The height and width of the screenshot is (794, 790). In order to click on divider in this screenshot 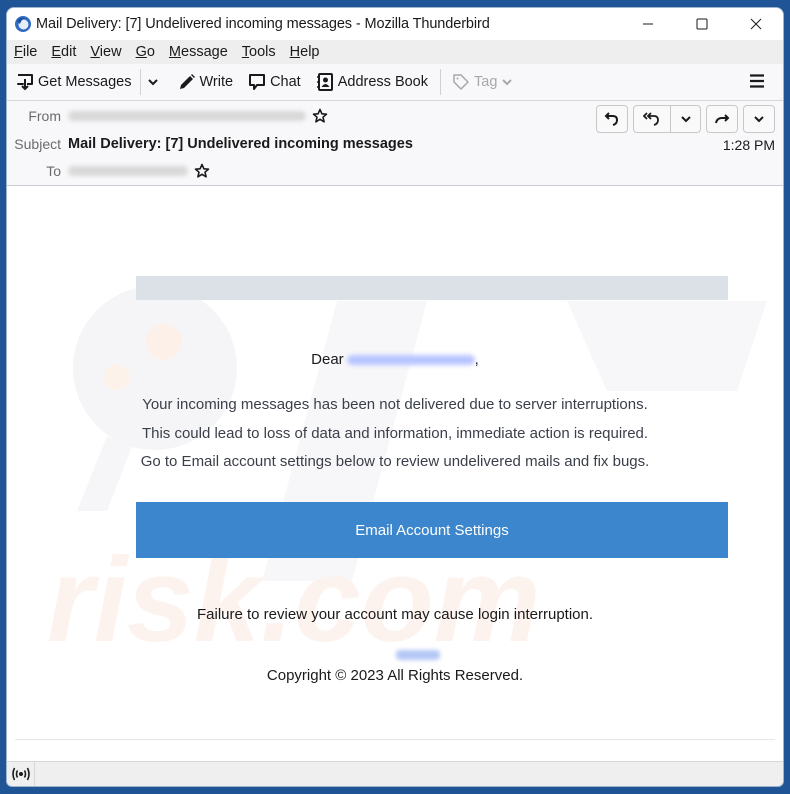, I will do `click(395, 739)`.